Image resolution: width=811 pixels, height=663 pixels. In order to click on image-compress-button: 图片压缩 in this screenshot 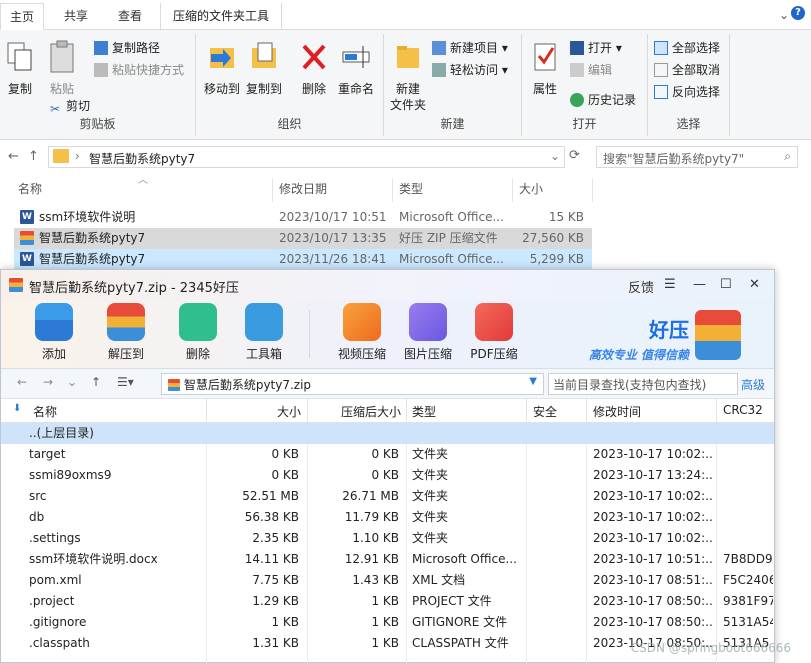, I will do `click(428, 332)`.